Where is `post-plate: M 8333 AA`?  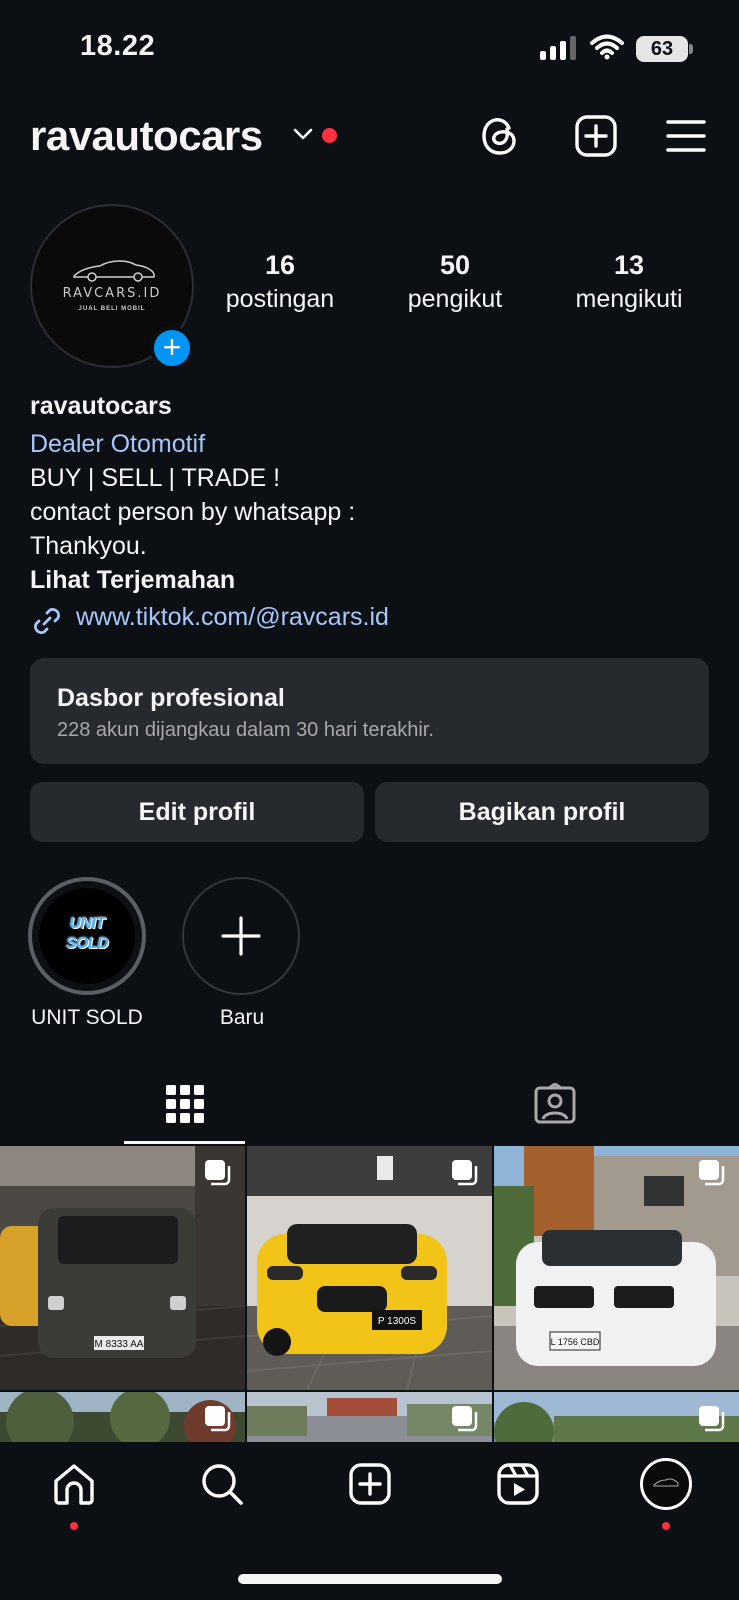 post-plate: M 8333 AA is located at coordinates (119, 1344).